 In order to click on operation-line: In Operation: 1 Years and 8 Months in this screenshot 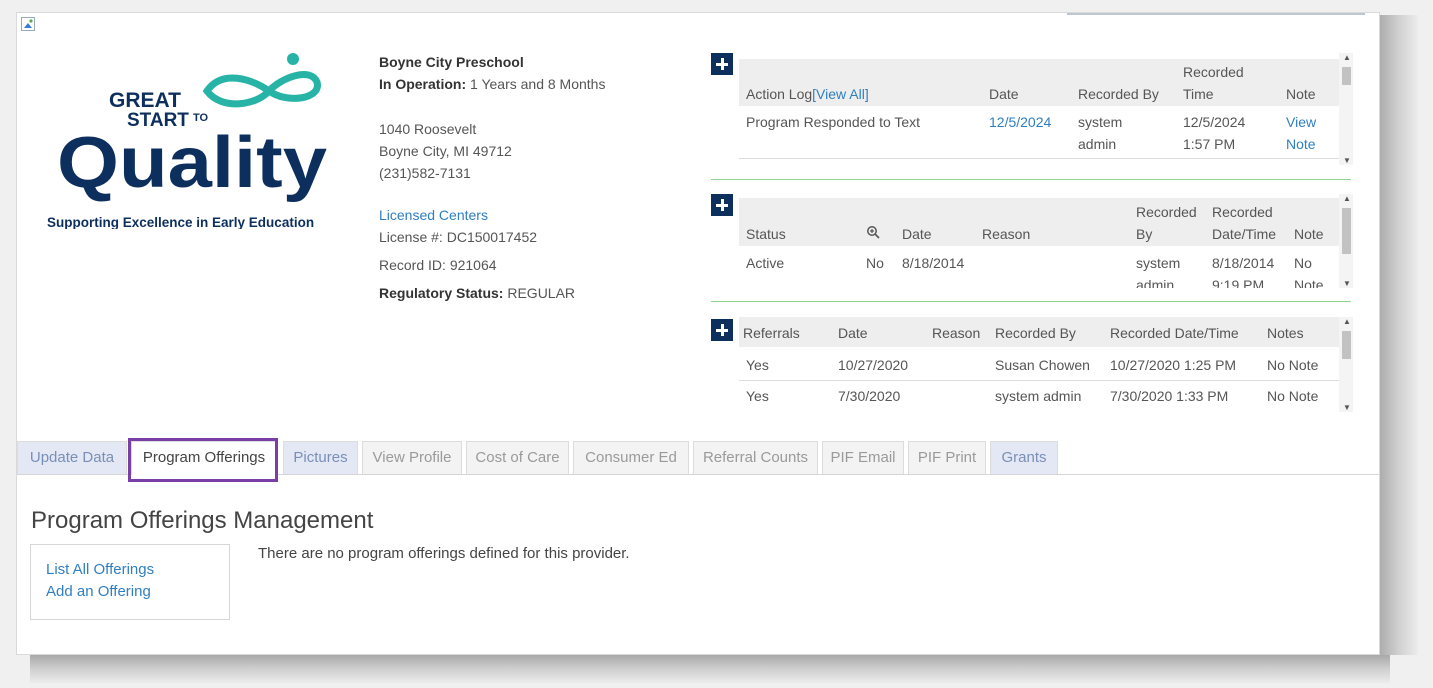, I will do `click(492, 84)`.